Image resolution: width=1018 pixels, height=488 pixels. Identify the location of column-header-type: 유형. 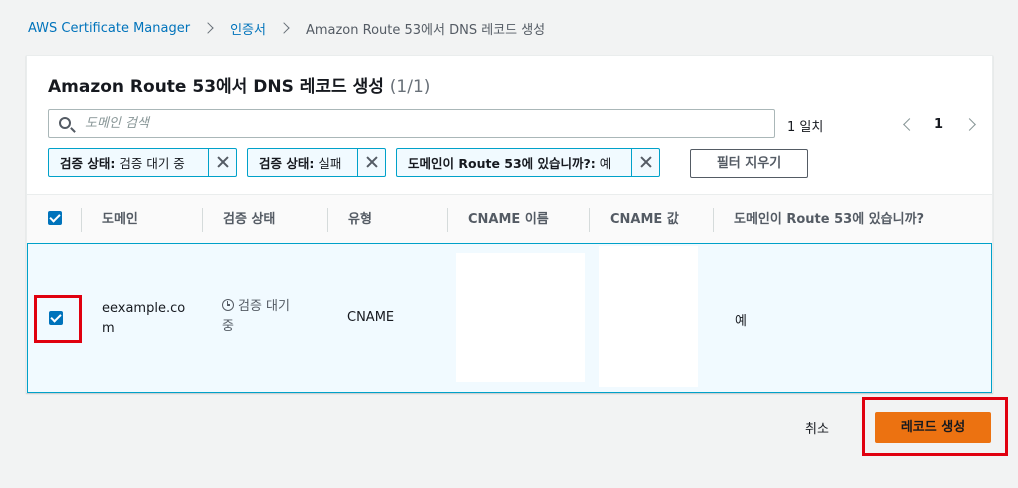
(360, 219).